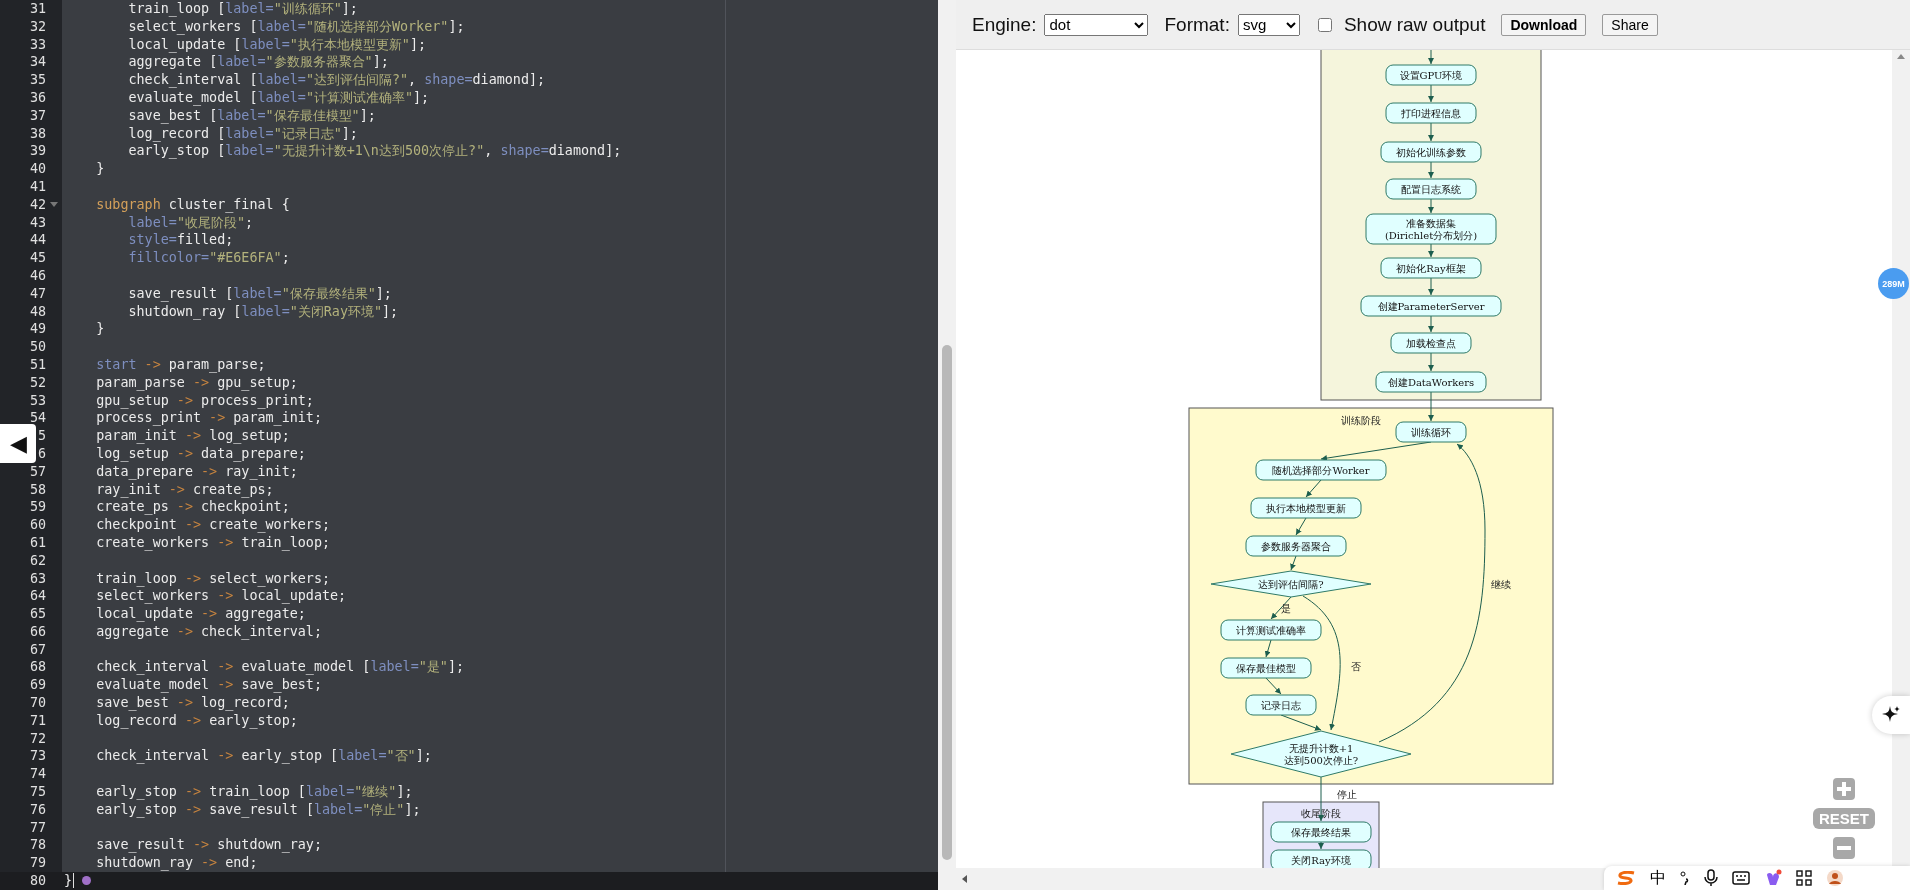 The height and width of the screenshot is (890, 1910). I want to click on input-mode-toggle: 中, so click(1658, 878).